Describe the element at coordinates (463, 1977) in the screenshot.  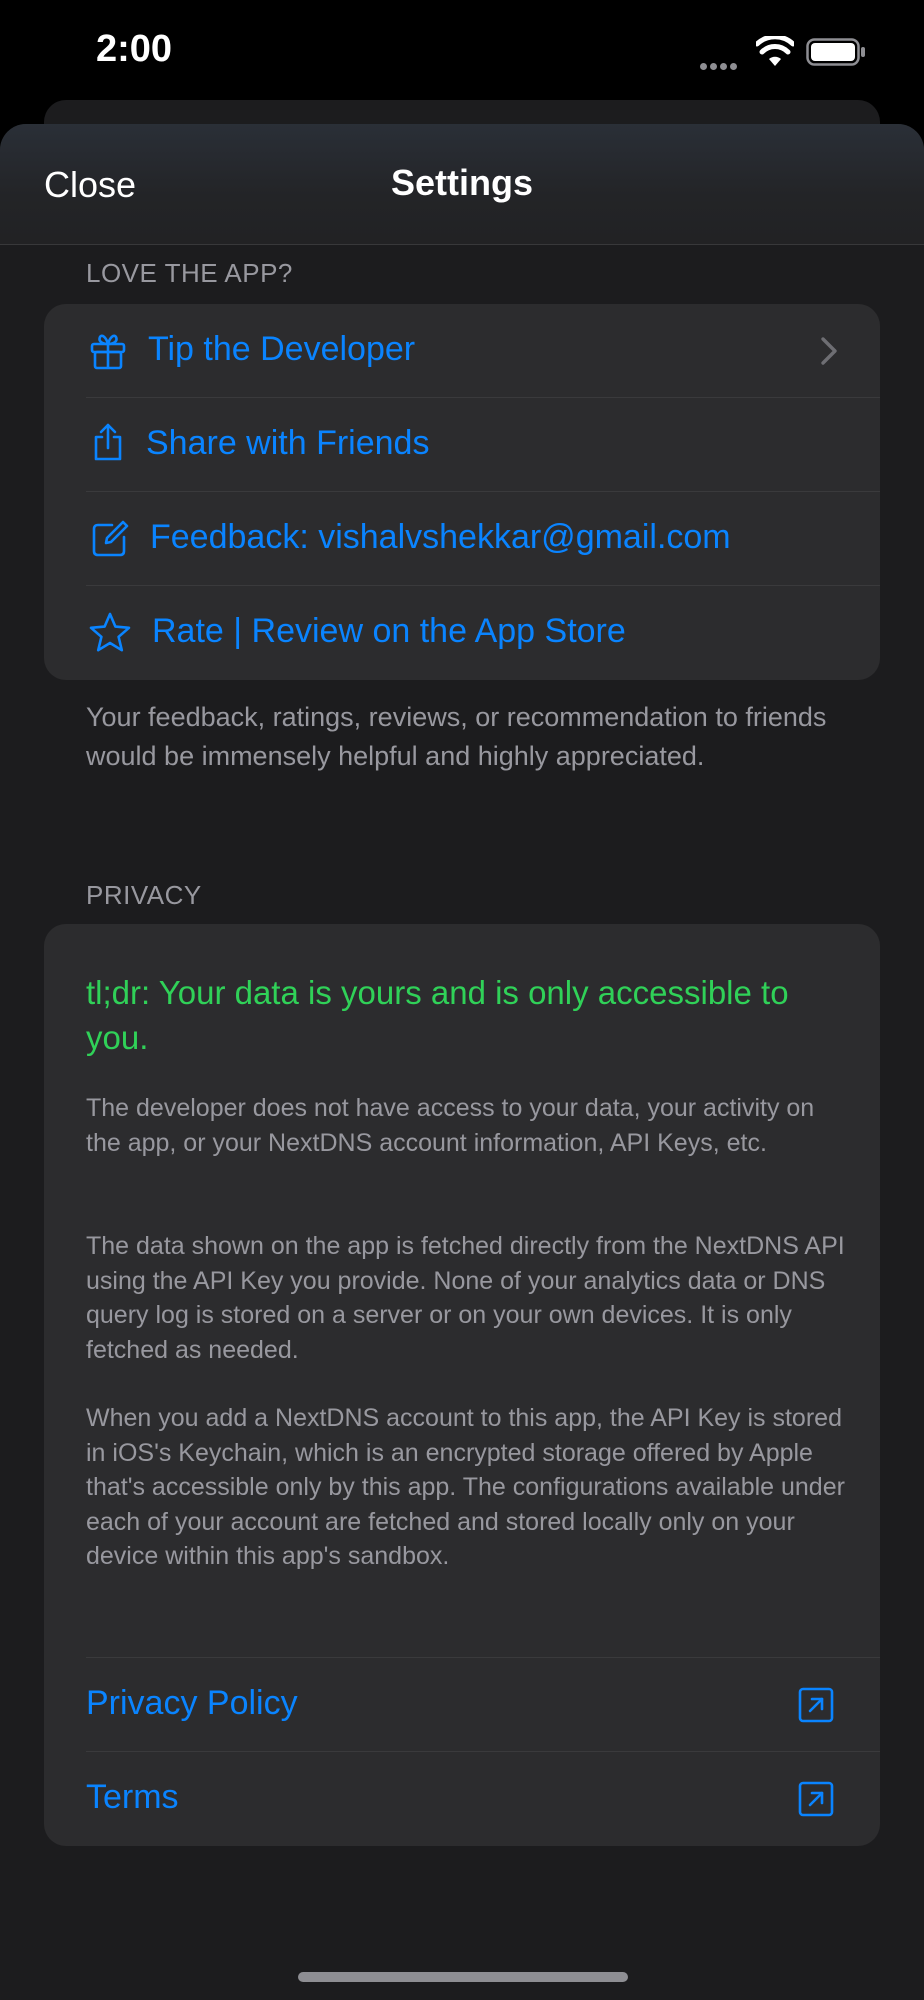
I see `home-indicator` at that location.